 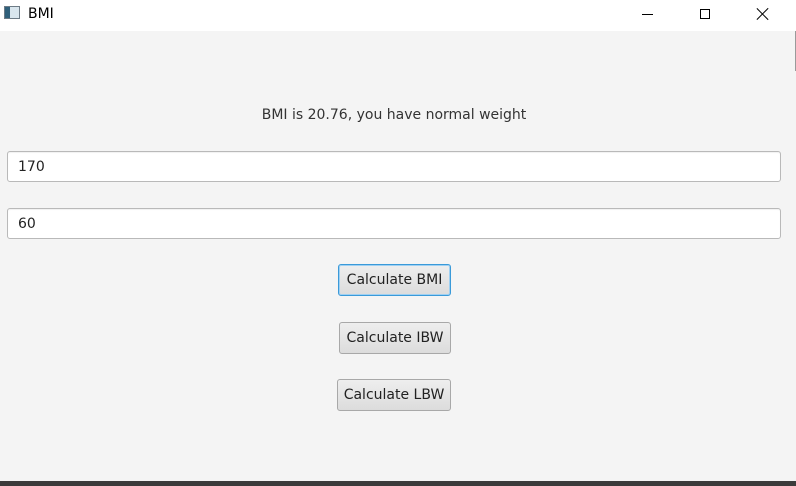 I want to click on bmi-result-label: BMI is 20.76, you have normal weight, so click(x=394, y=115).